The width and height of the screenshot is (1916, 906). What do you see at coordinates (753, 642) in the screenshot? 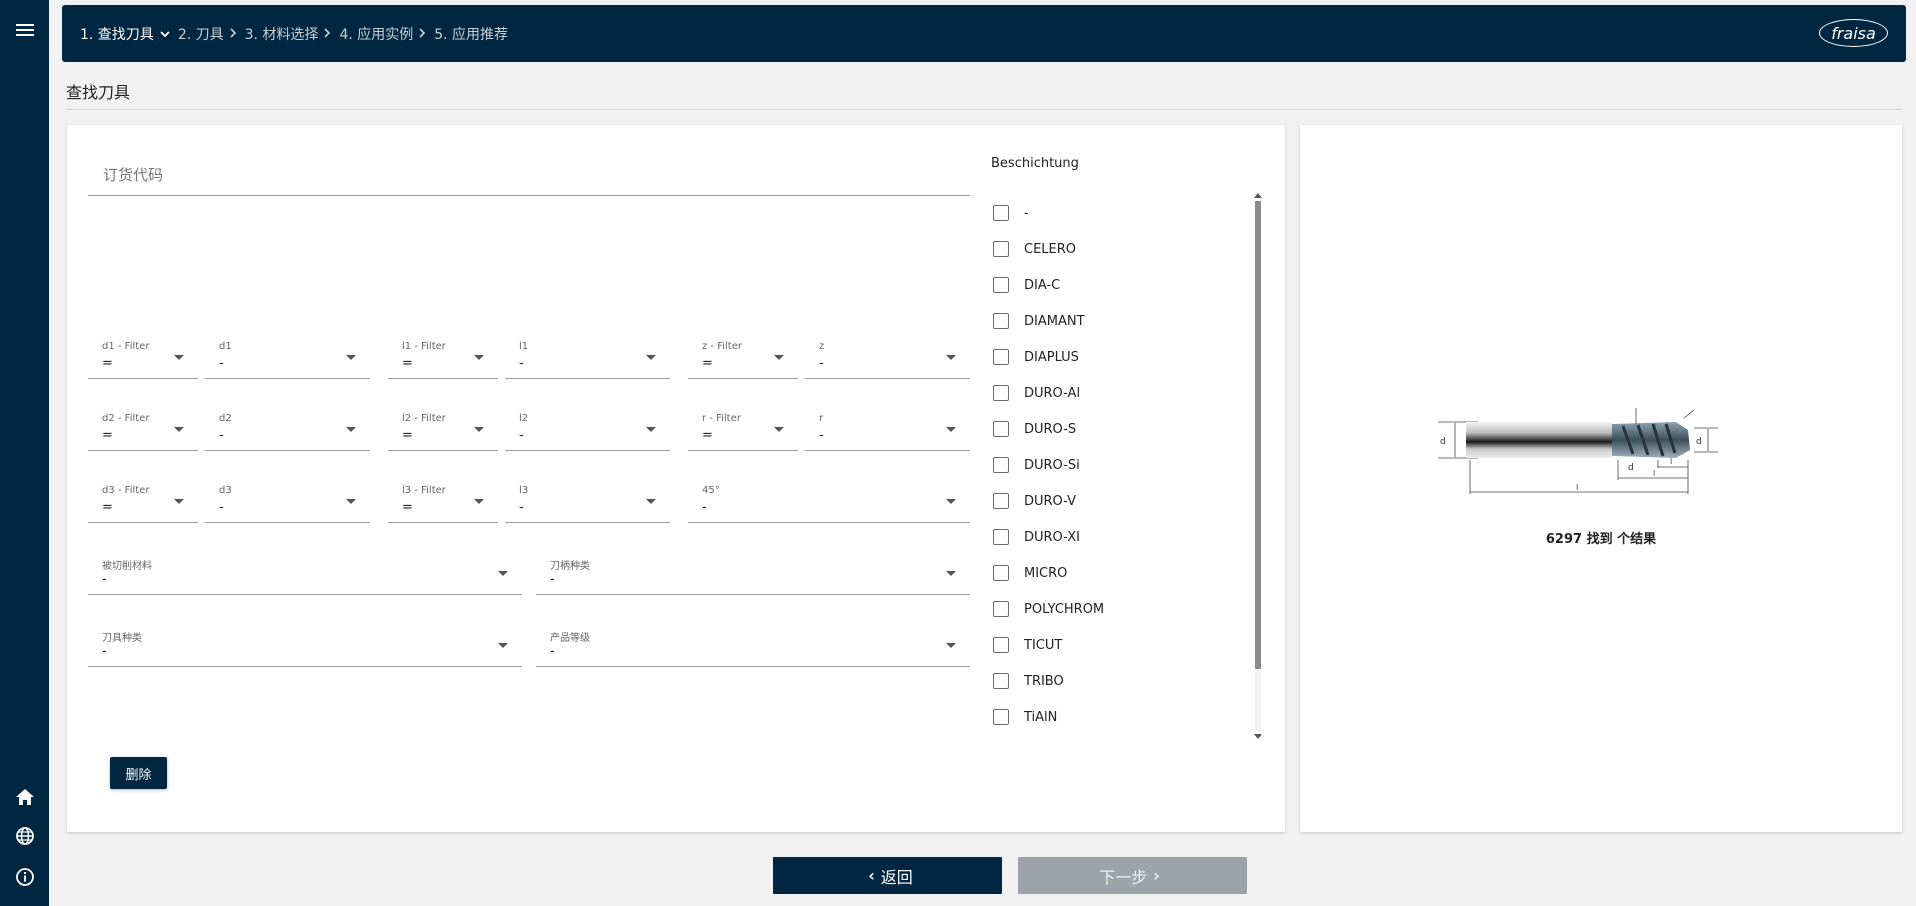
I see `product-grade-select: 产品等级 -` at bounding box center [753, 642].